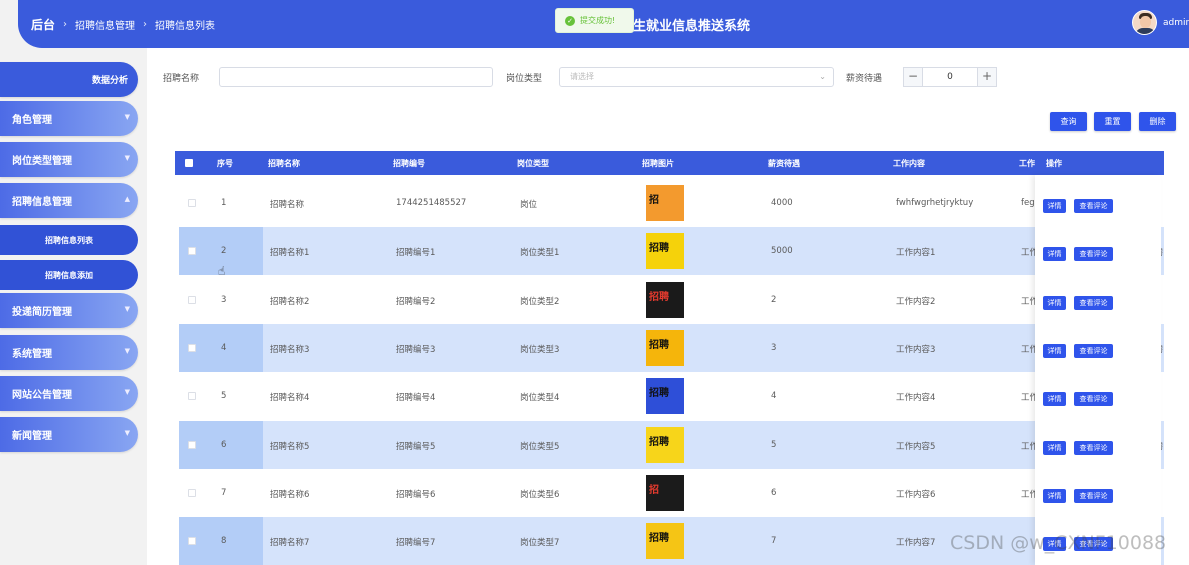 This screenshot has width=1189, height=565. I want to click on type-select-placeholder: 请选择, so click(582, 76).